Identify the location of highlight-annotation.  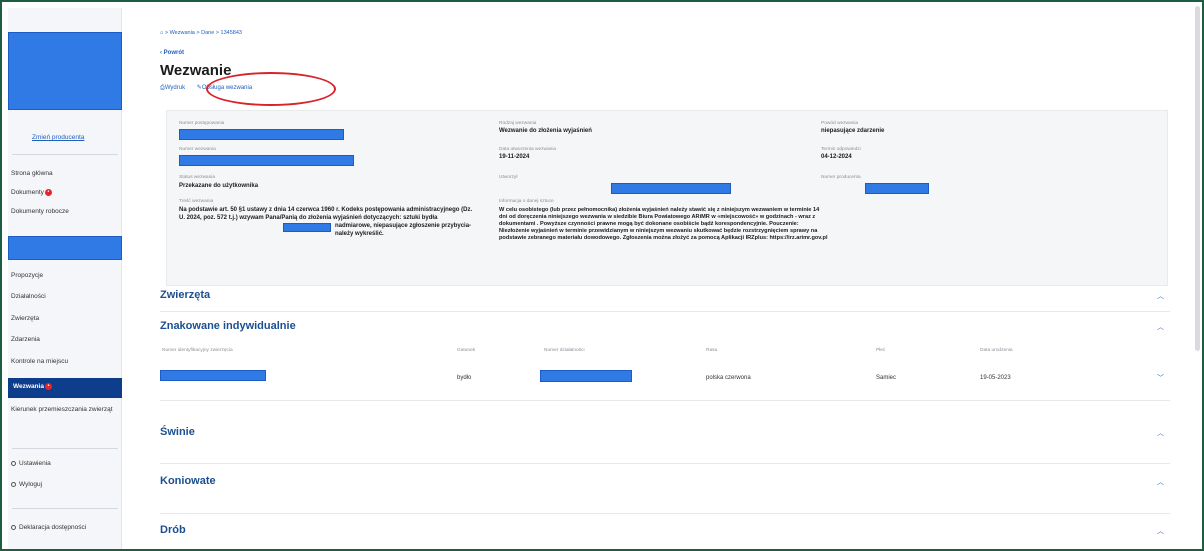
(271, 89).